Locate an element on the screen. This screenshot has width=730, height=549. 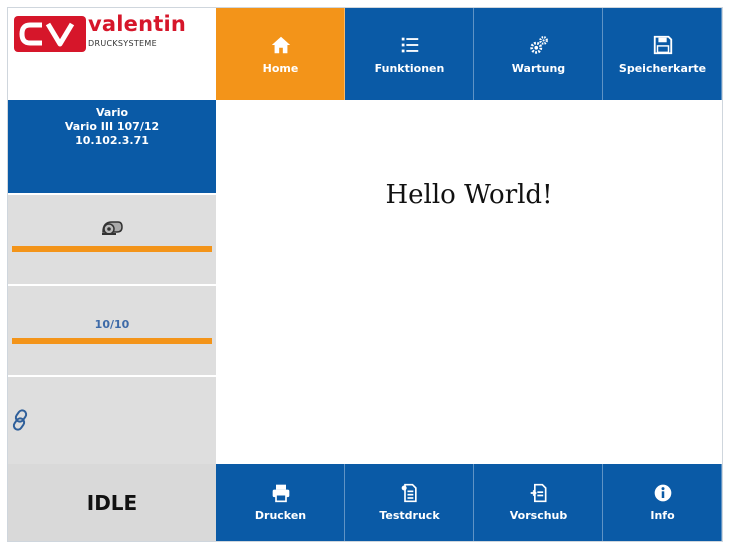
vorschub-label: Vorschub is located at coordinates (538, 515).